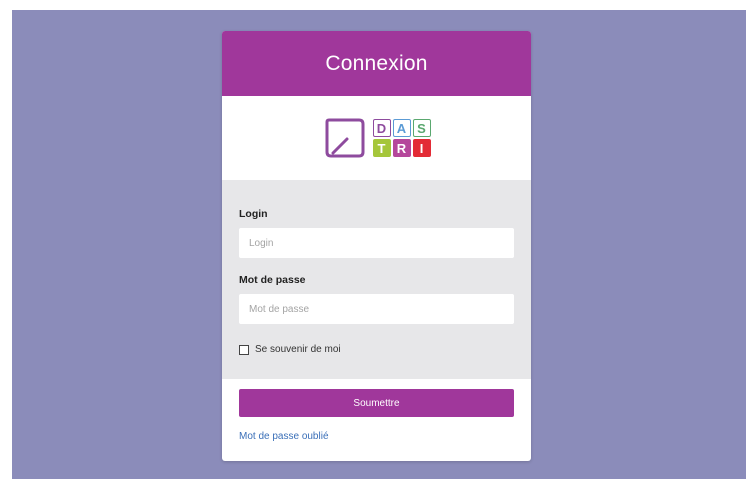  I want to click on form-actions: Soumettre Mot de passe oublié, so click(376, 411).